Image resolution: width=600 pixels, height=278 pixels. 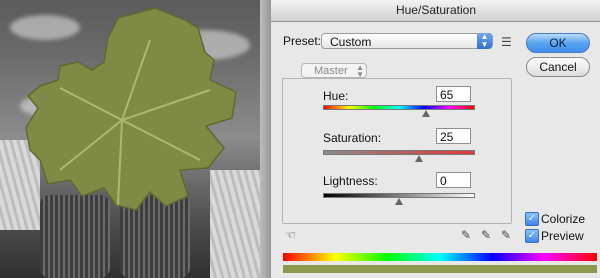 I want to click on lightness-slider-thumb, so click(x=399, y=201).